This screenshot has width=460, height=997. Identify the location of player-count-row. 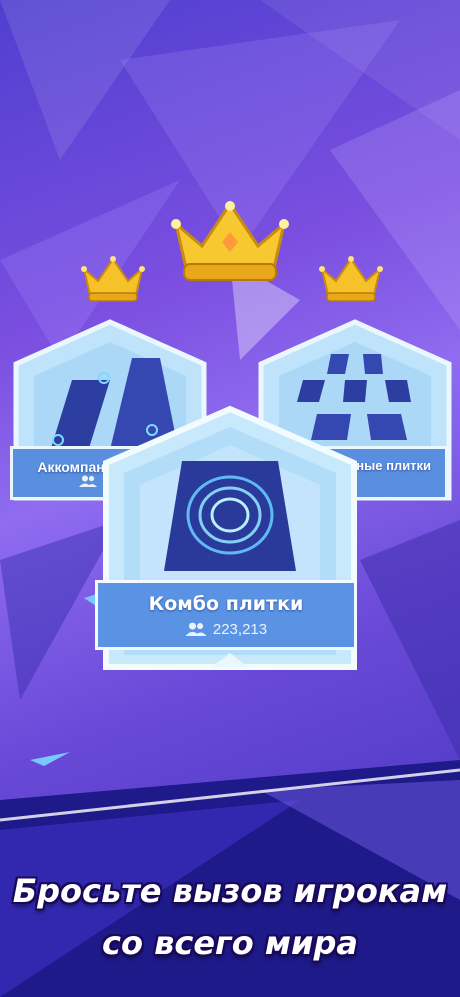
(88, 481).